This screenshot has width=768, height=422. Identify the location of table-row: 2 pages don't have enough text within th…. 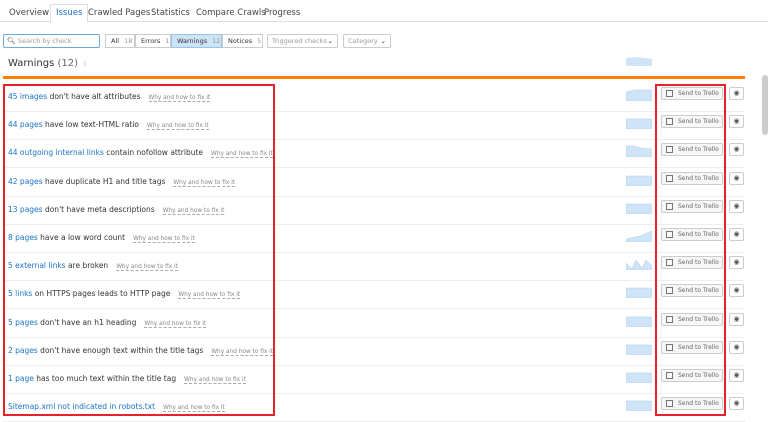
(374, 352).